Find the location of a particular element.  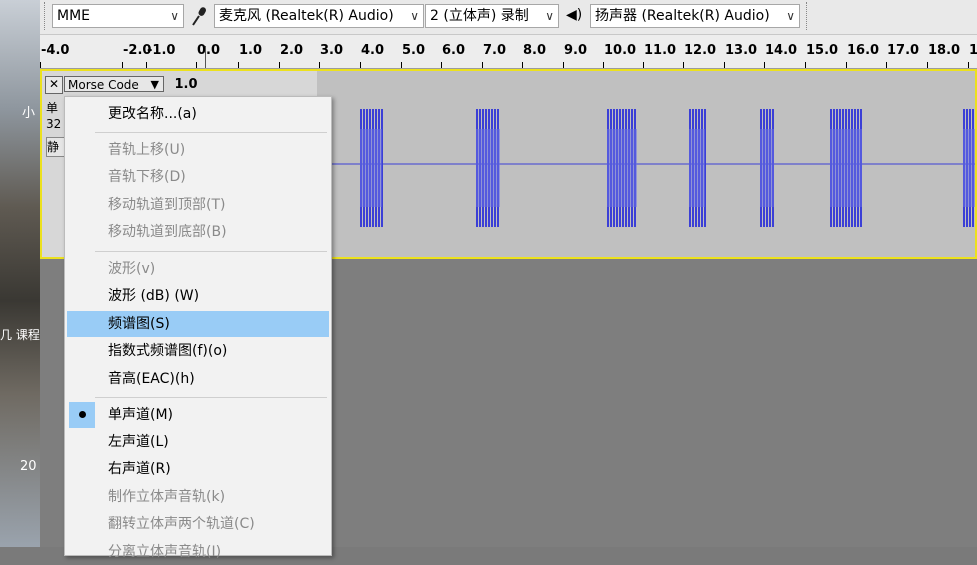

ruler-tick-label: -4.0 is located at coordinates (55, 50).